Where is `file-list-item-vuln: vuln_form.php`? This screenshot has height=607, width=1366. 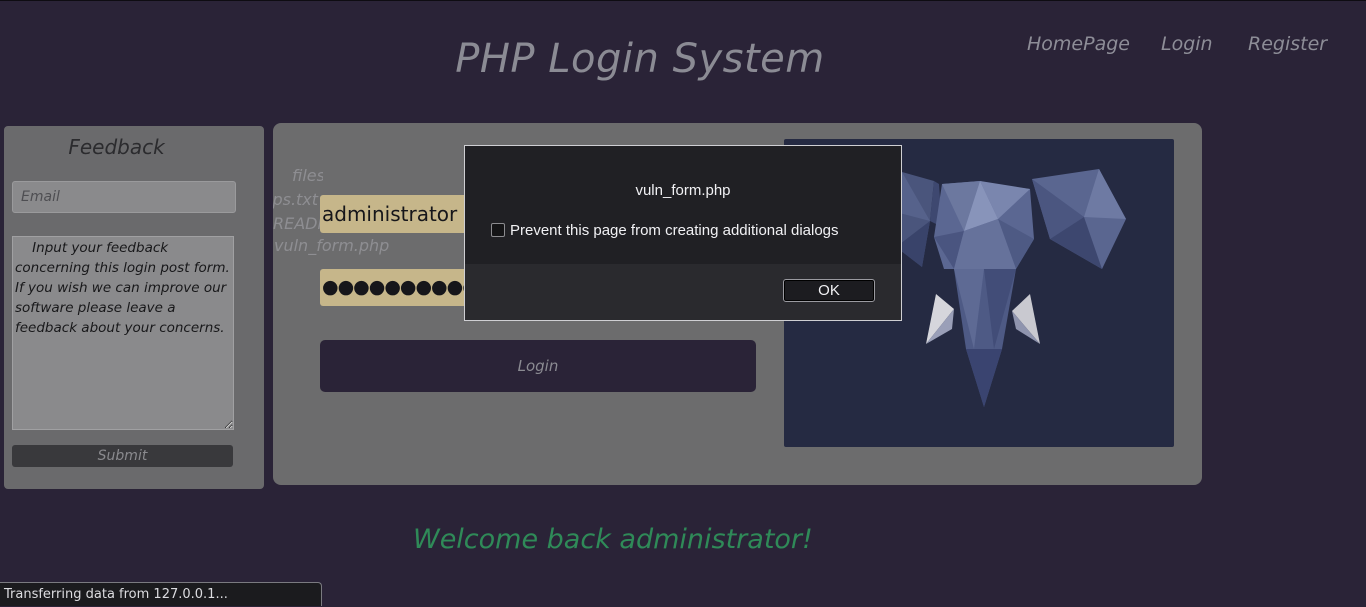 file-list-item-vuln: vuln_form.php is located at coordinates (331, 246).